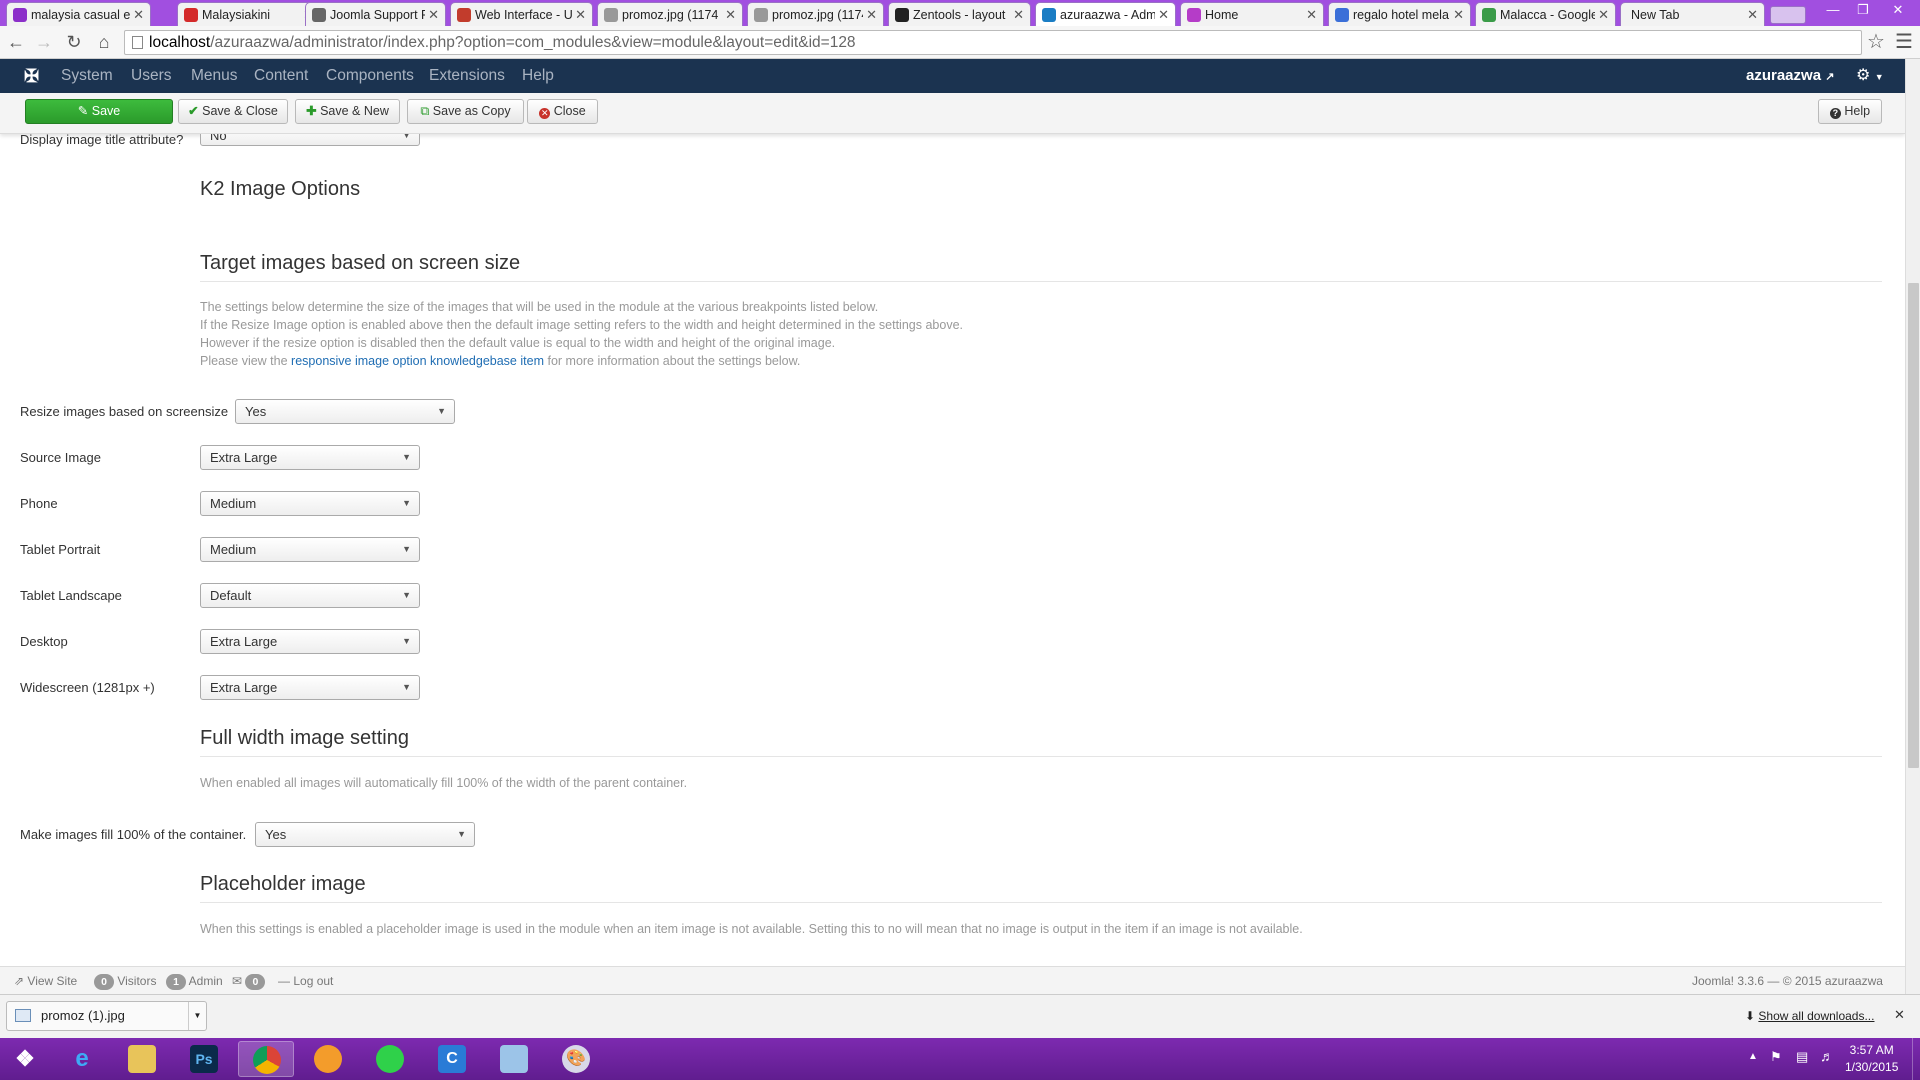  Describe the element at coordinates (214, 76) in the screenshot. I see `menu-menus: Menus` at that location.